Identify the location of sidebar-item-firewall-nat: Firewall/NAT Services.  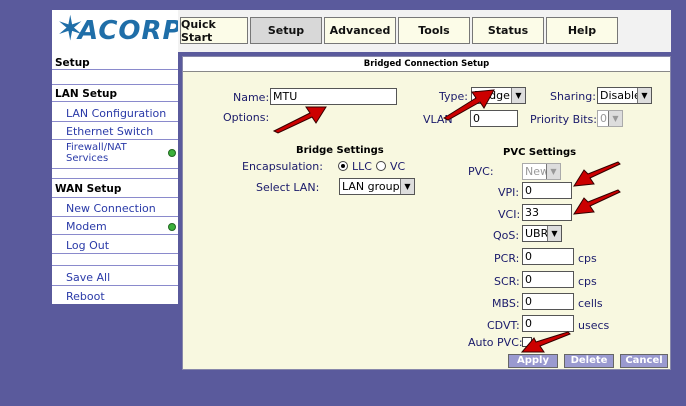
(102, 153).